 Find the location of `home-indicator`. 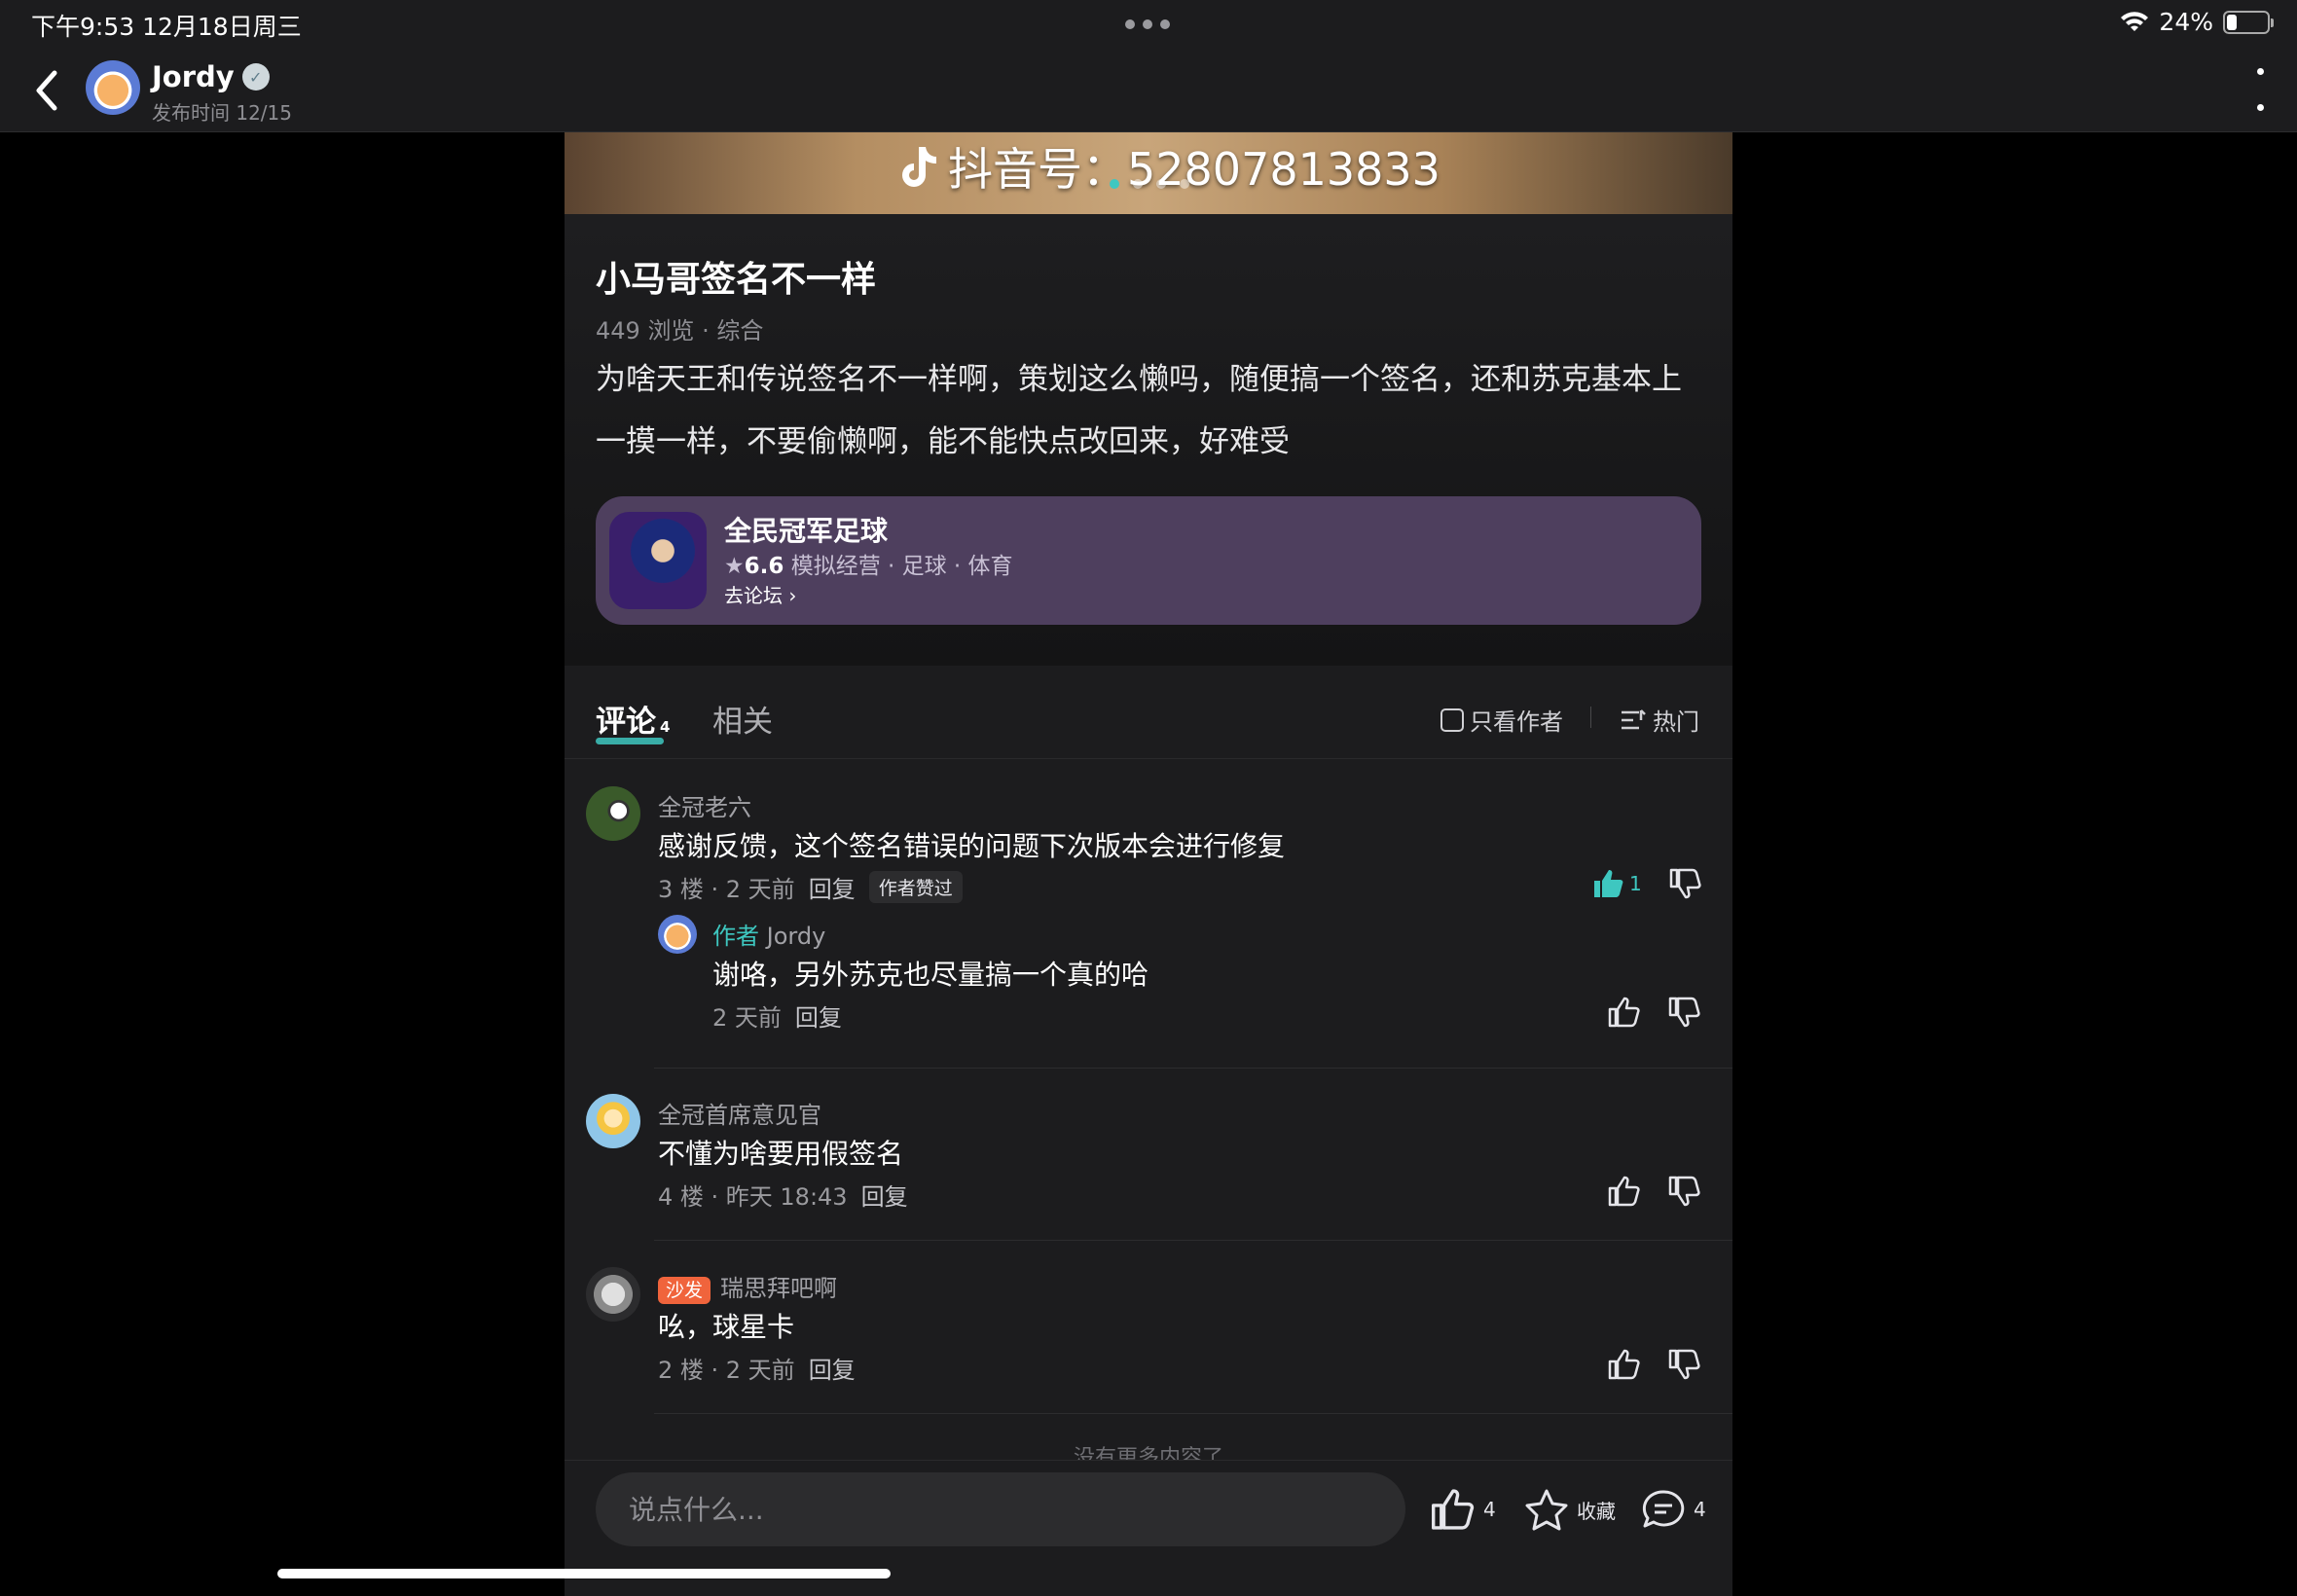

home-indicator is located at coordinates (584, 1574).